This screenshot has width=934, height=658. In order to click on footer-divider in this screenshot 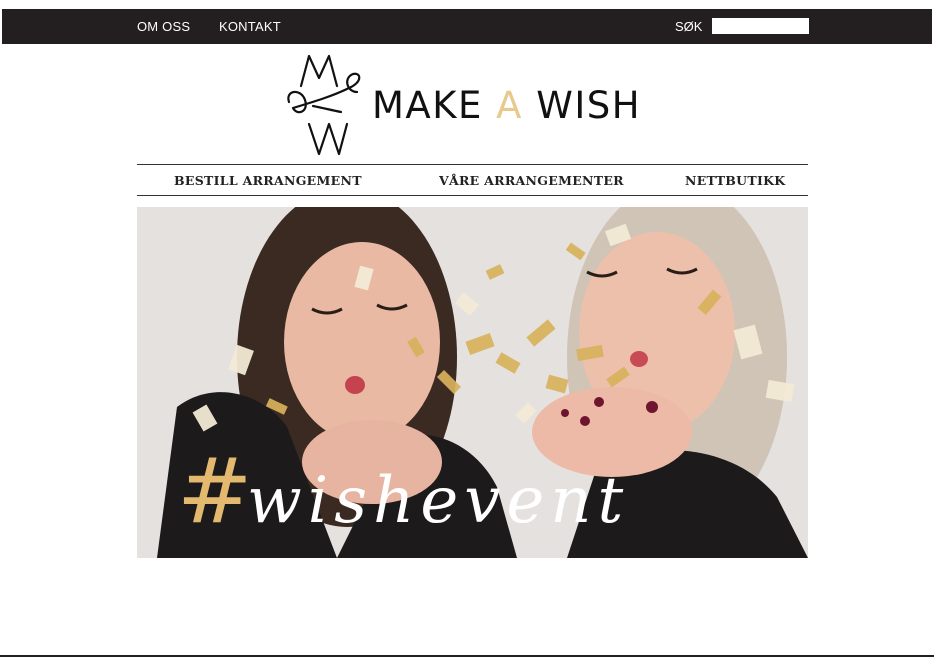, I will do `click(467, 656)`.